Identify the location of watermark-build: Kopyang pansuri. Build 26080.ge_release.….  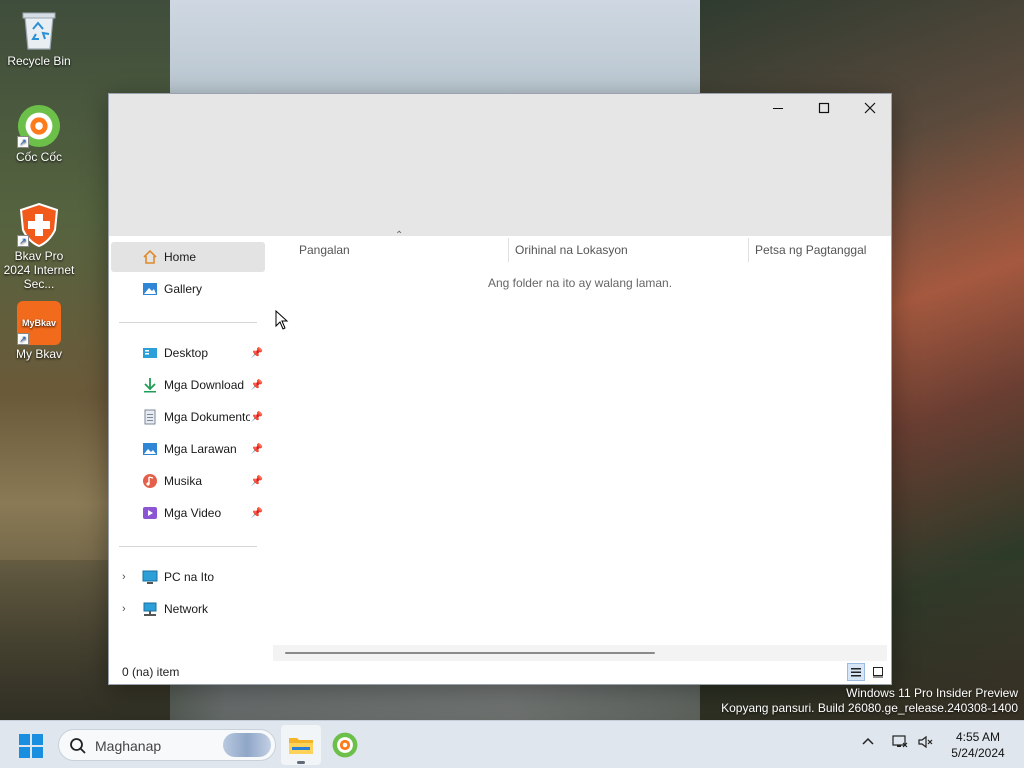
(869, 708).